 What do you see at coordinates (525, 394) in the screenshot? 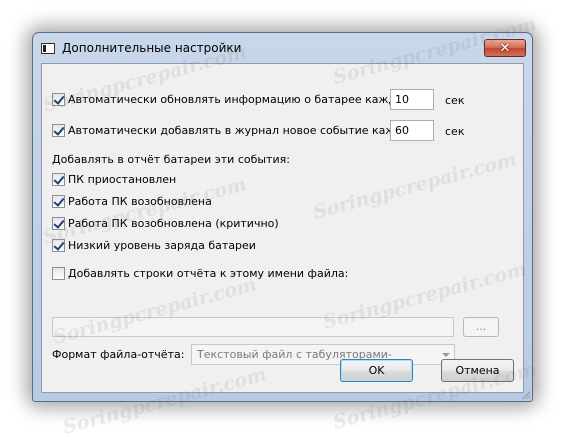
I see `resize-grip-icon` at bounding box center [525, 394].